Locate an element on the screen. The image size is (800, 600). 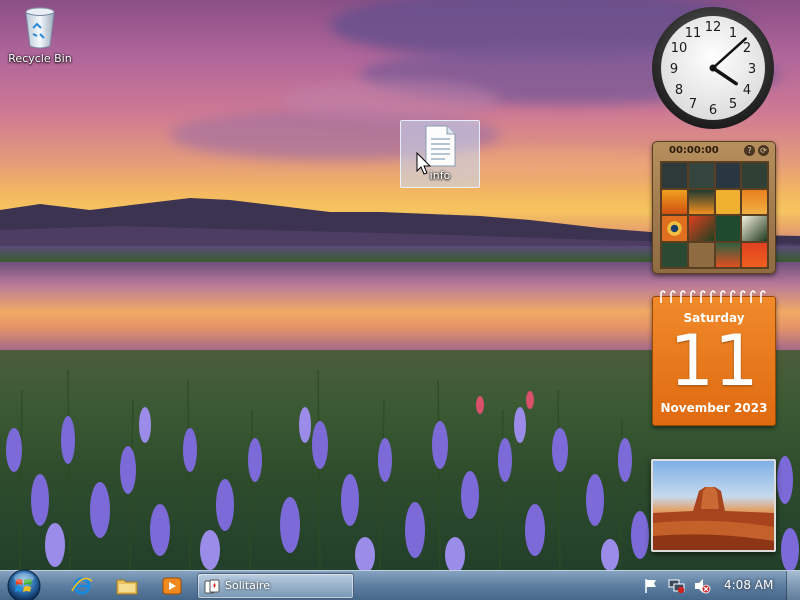
recycle-bin-icon is located at coordinates (40, 28).